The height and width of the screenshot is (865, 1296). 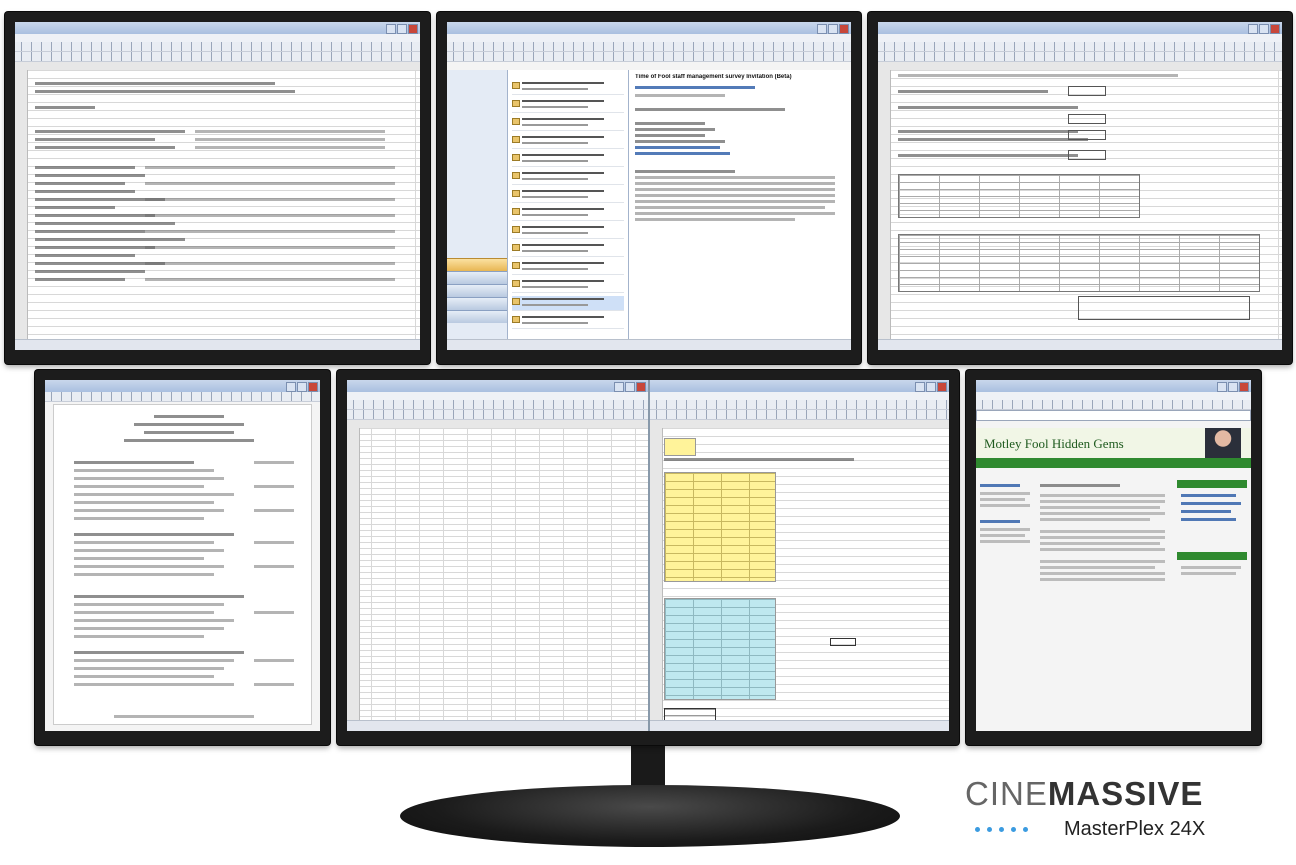 I want to click on mail-folder-pane, so click(x=477, y=205).